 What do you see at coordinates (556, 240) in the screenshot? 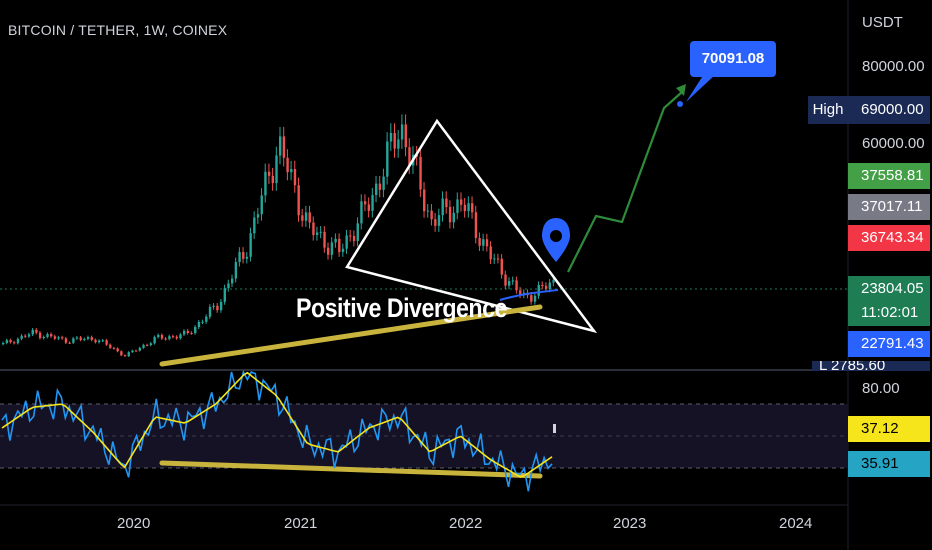
I see `location-pin-icon` at bounding box center [556, 240].